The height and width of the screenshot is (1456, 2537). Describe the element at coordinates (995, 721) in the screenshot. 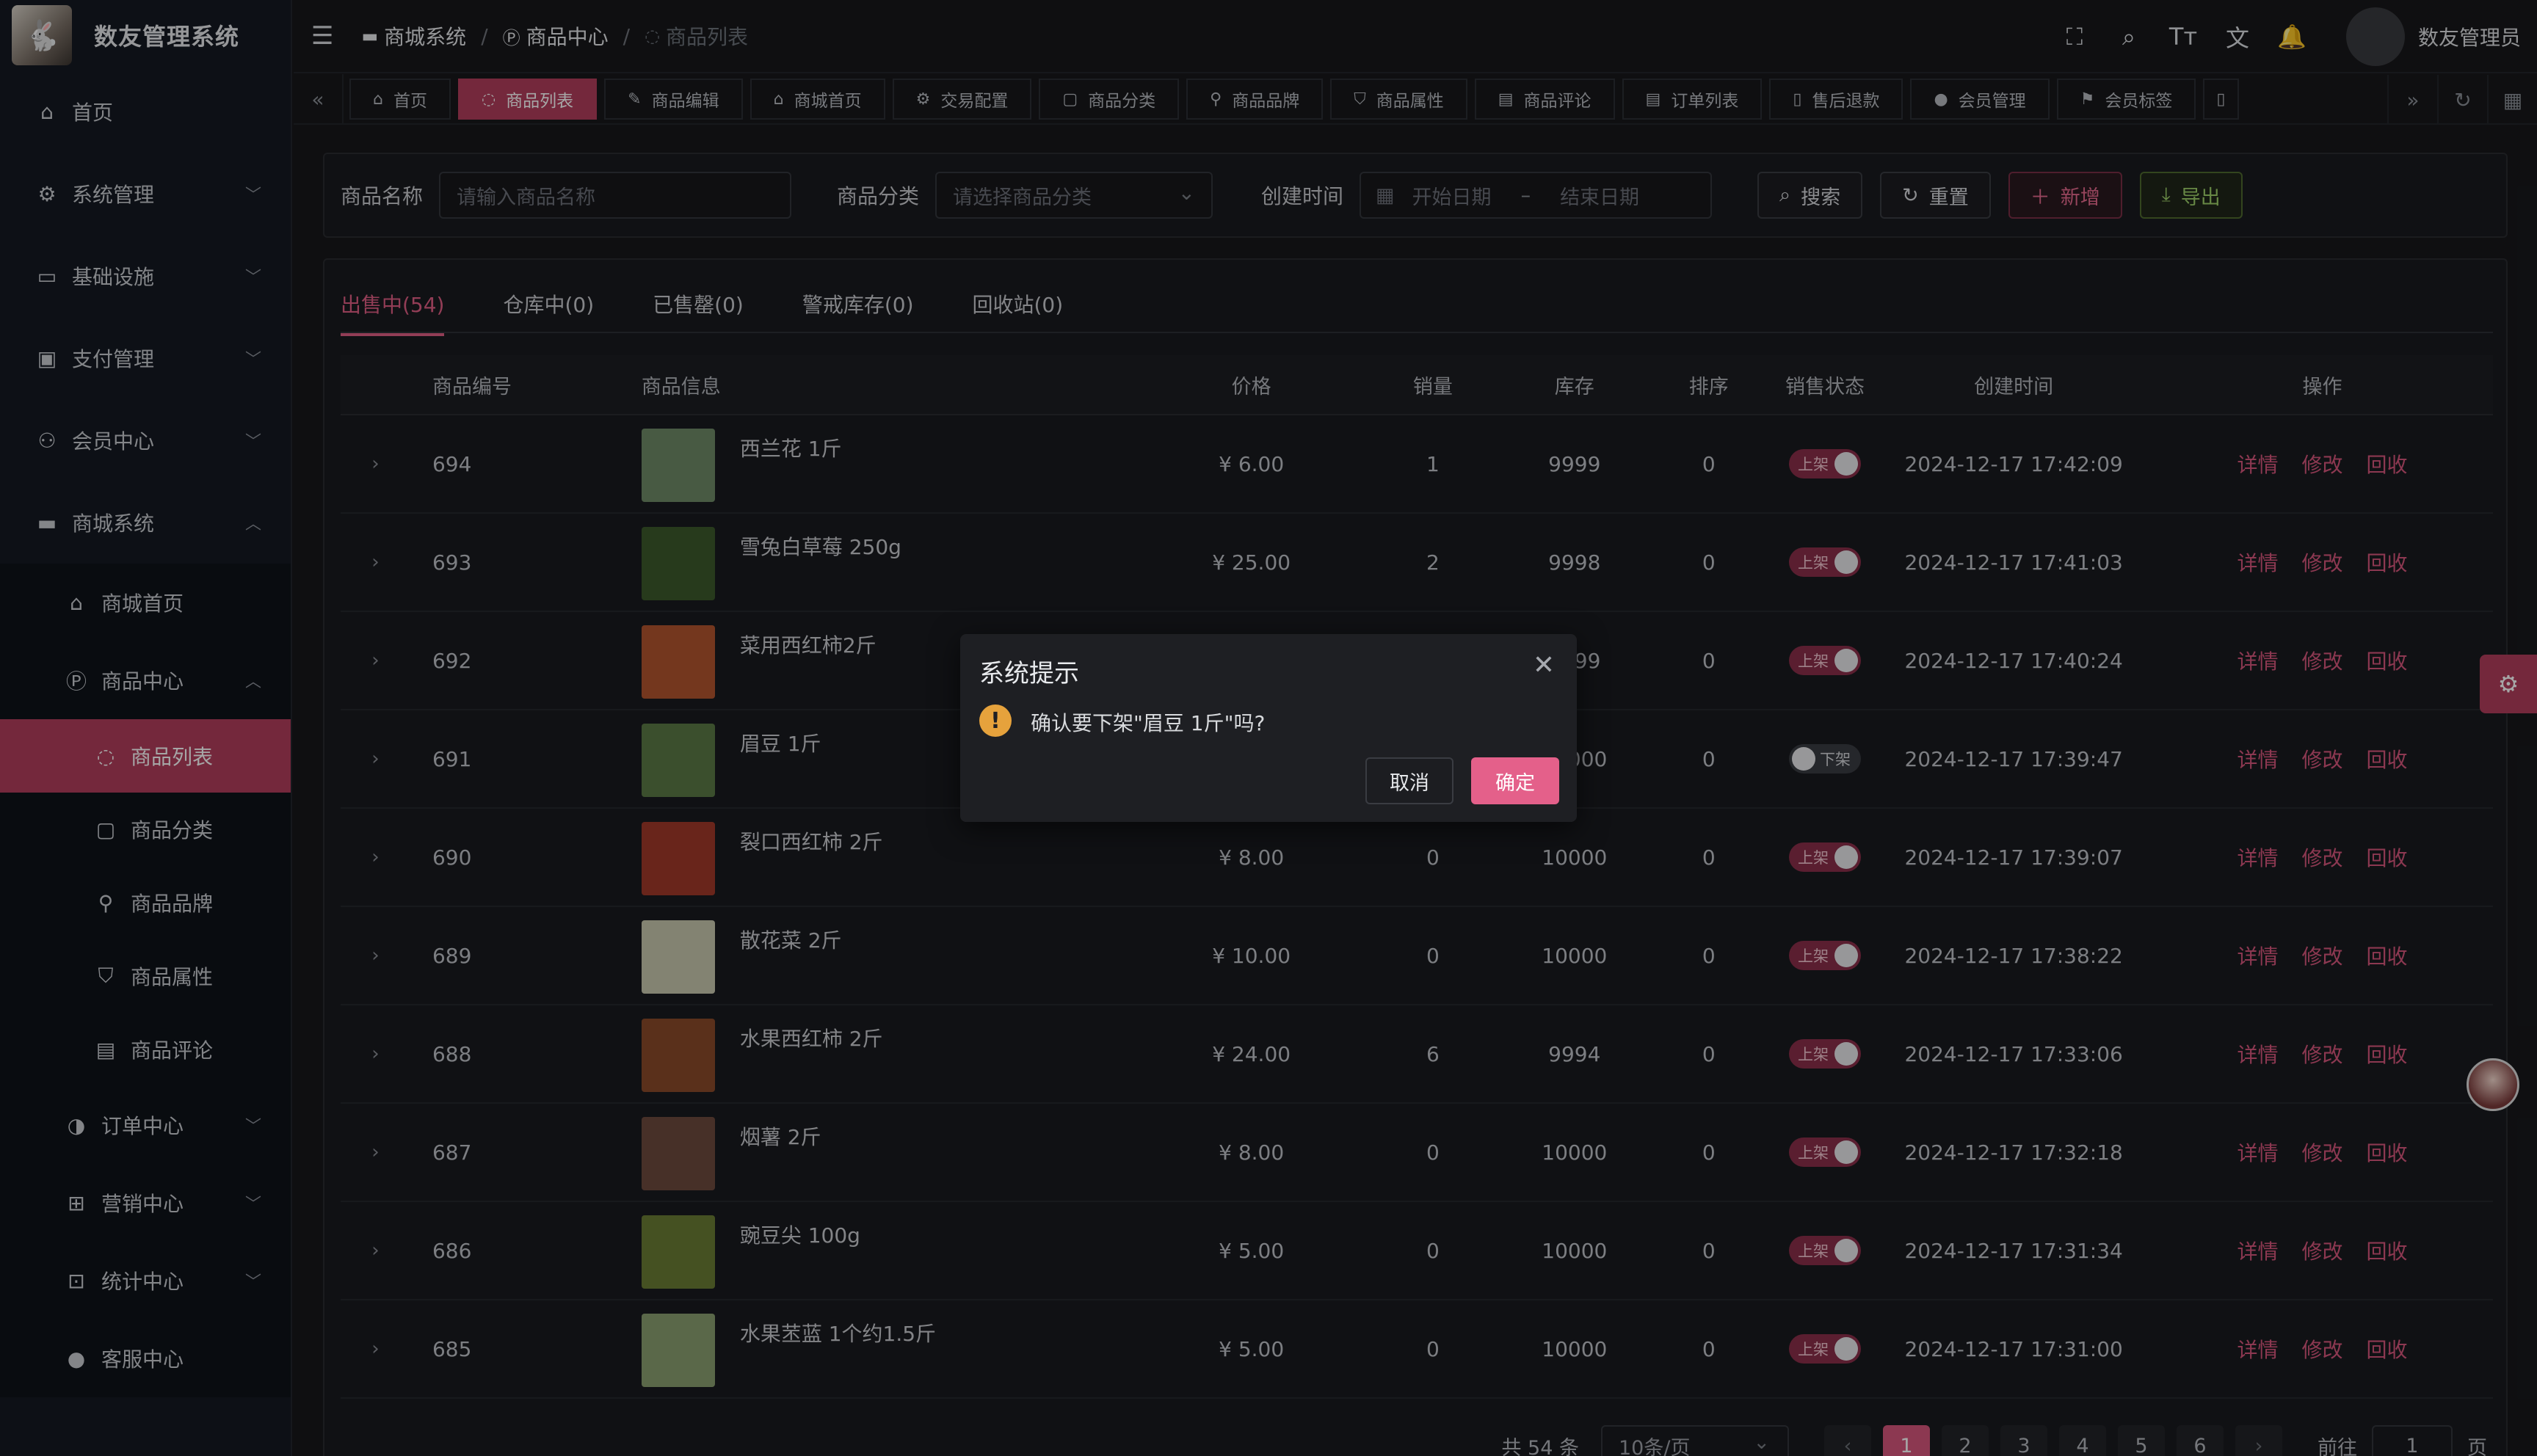

I see `warning-icon: !` at that location.